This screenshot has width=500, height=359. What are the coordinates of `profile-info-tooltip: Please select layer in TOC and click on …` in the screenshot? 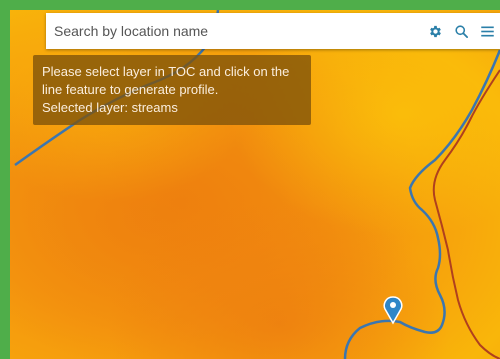 It's located at (172, 90).